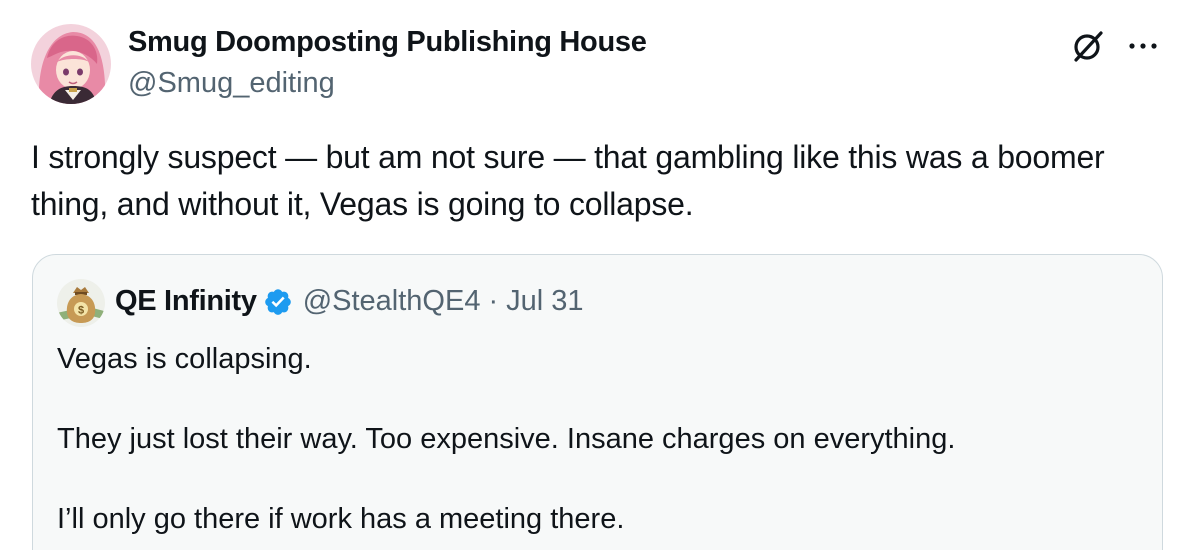 The image size is (1190, 550). I want to click on quoted-author-avatar: $, so click(81, 303).